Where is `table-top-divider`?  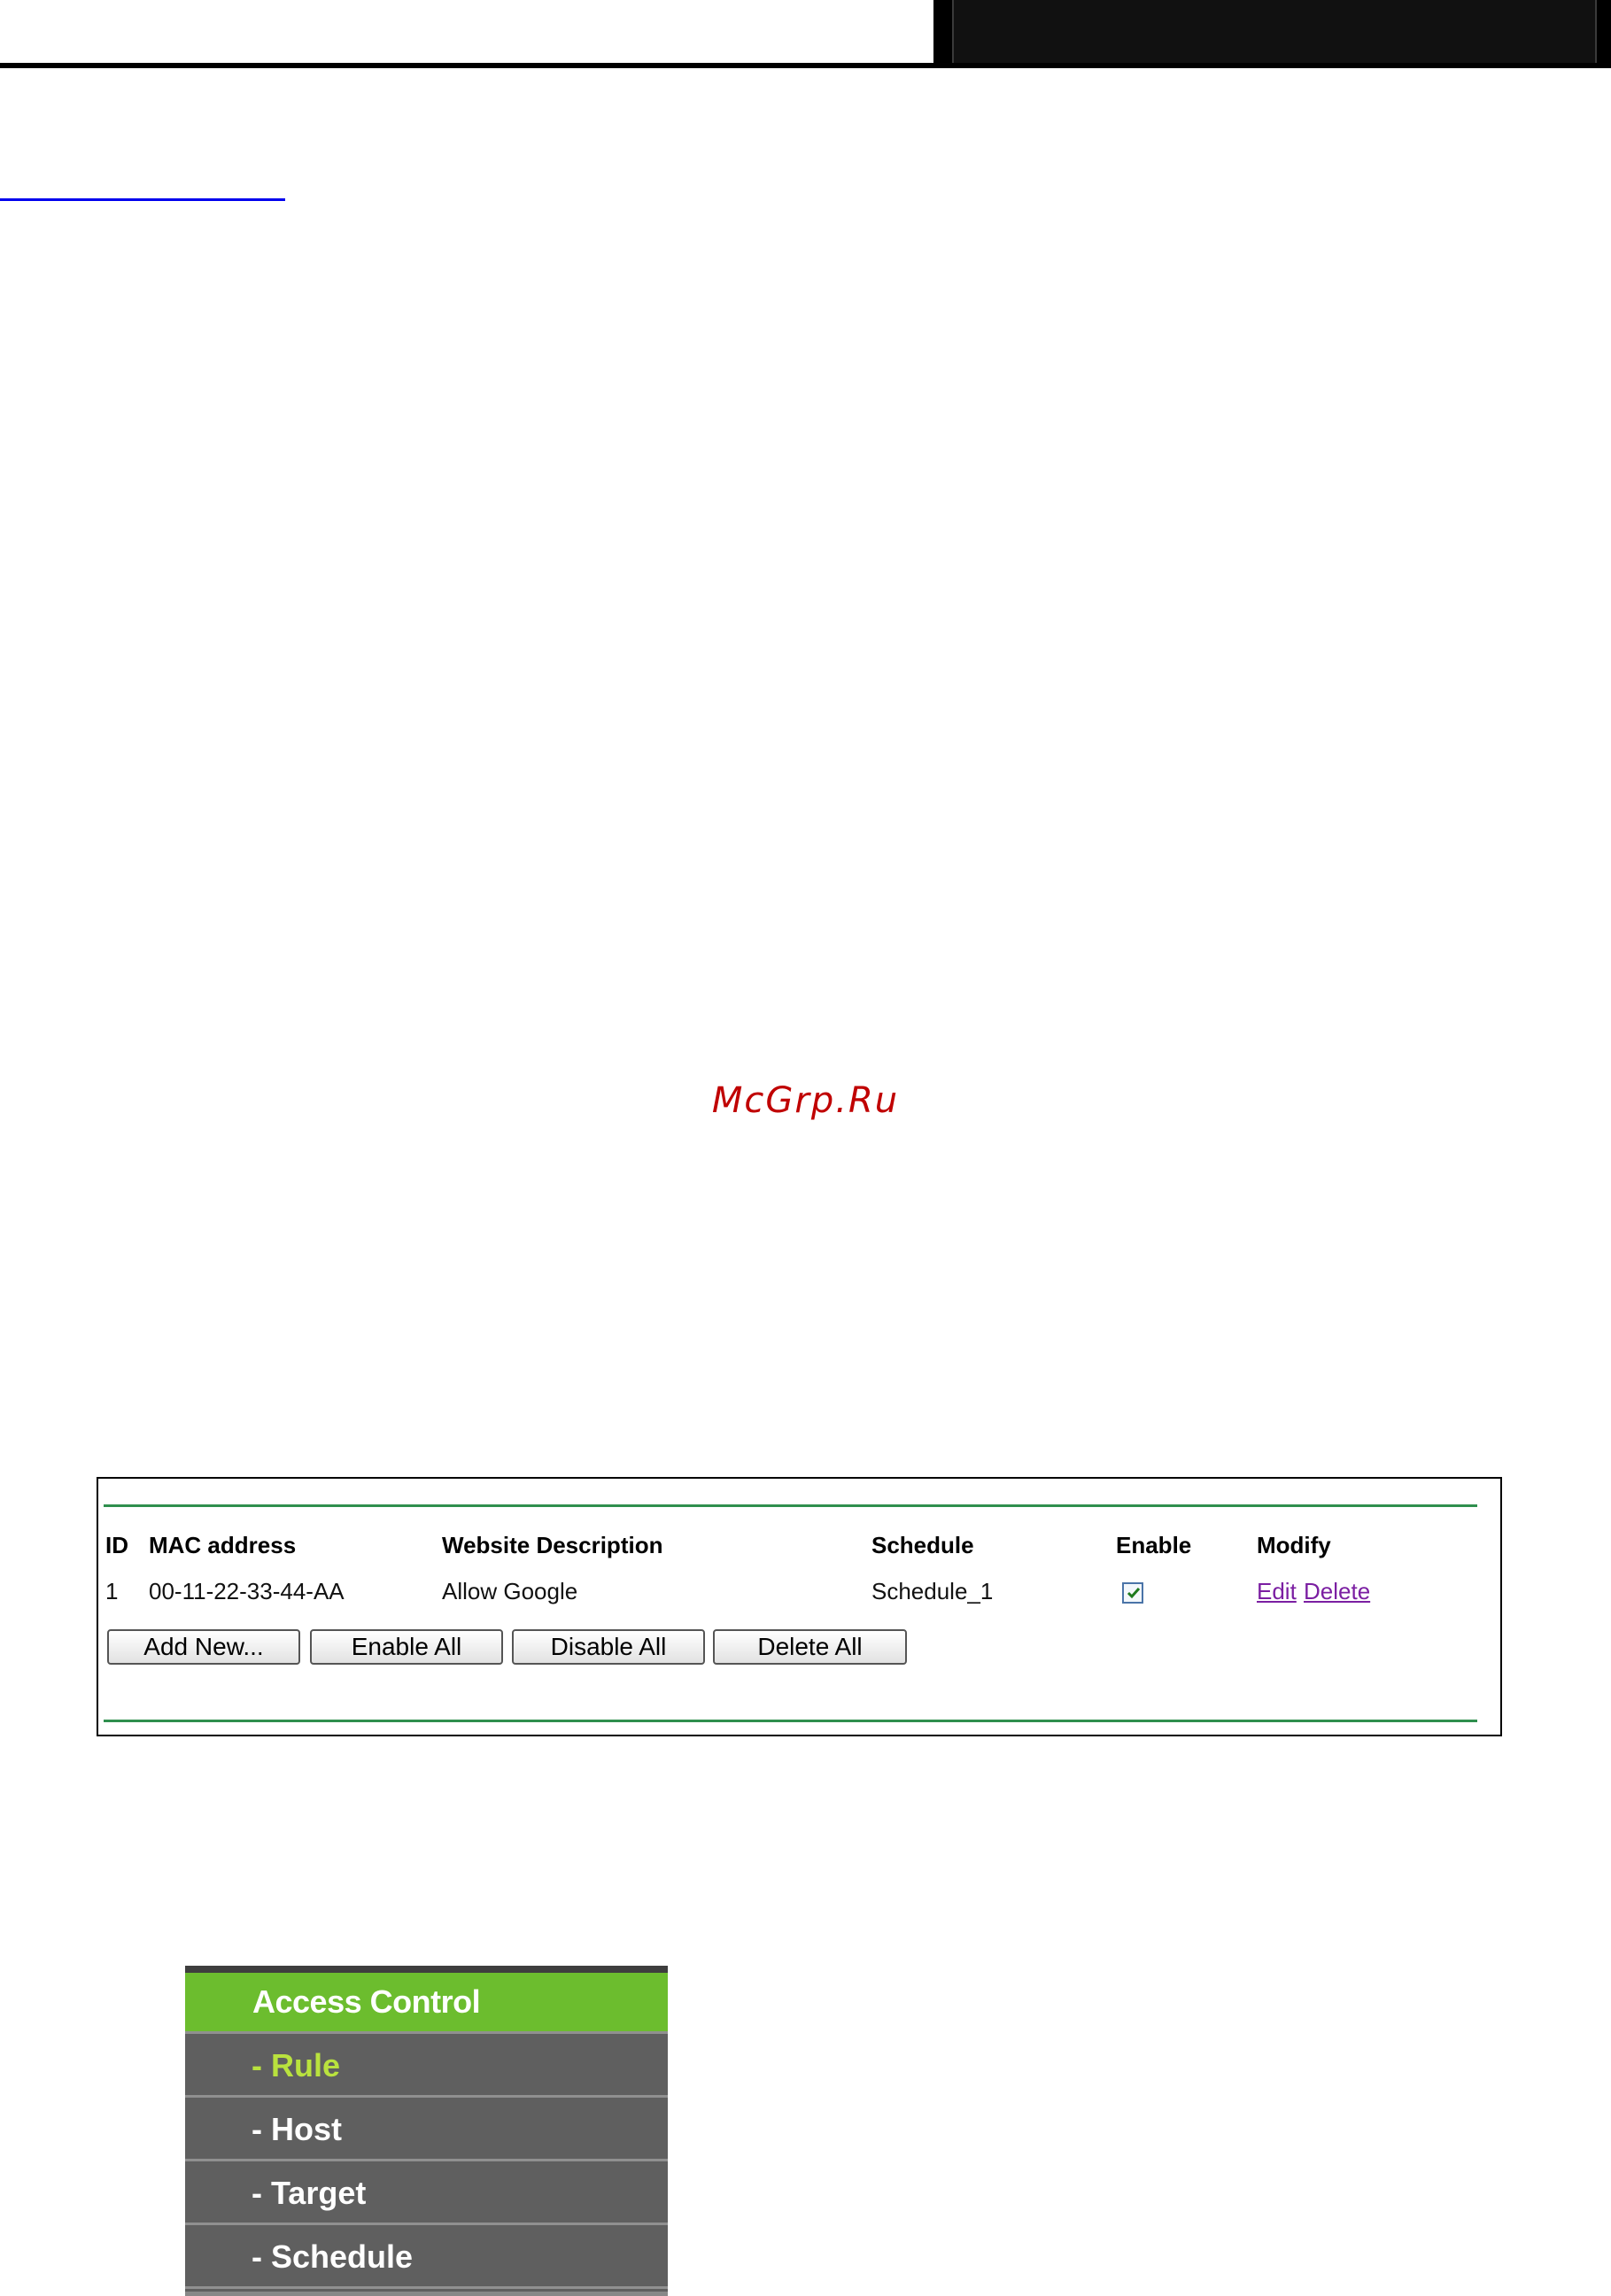 table-top-divider is located at coordinates (791, 1505).